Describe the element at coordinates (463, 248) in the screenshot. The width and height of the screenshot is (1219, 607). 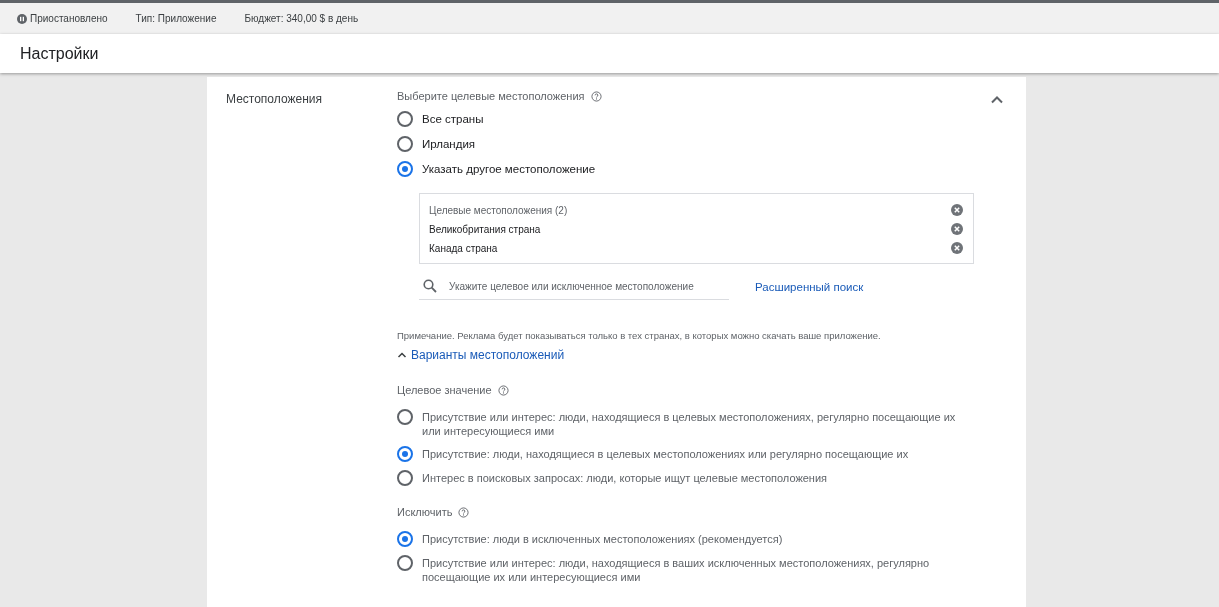
I see `location-item: Канада страна` at that location.